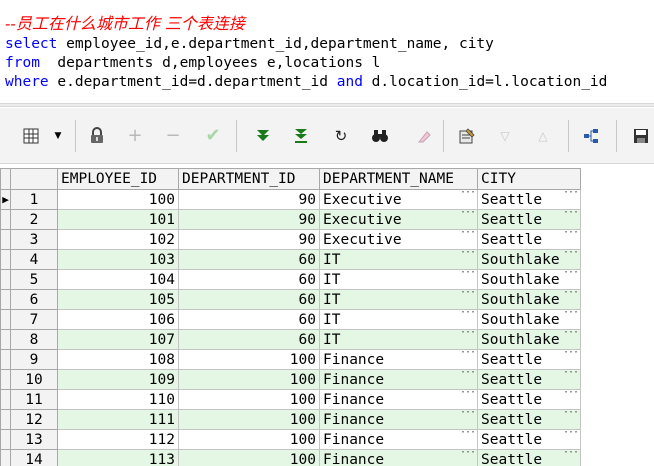 The image size is (654, 466). Describe the element at coordinates (118, 279) in the screenshot. I see `cell-employee-id: 104` at that location.